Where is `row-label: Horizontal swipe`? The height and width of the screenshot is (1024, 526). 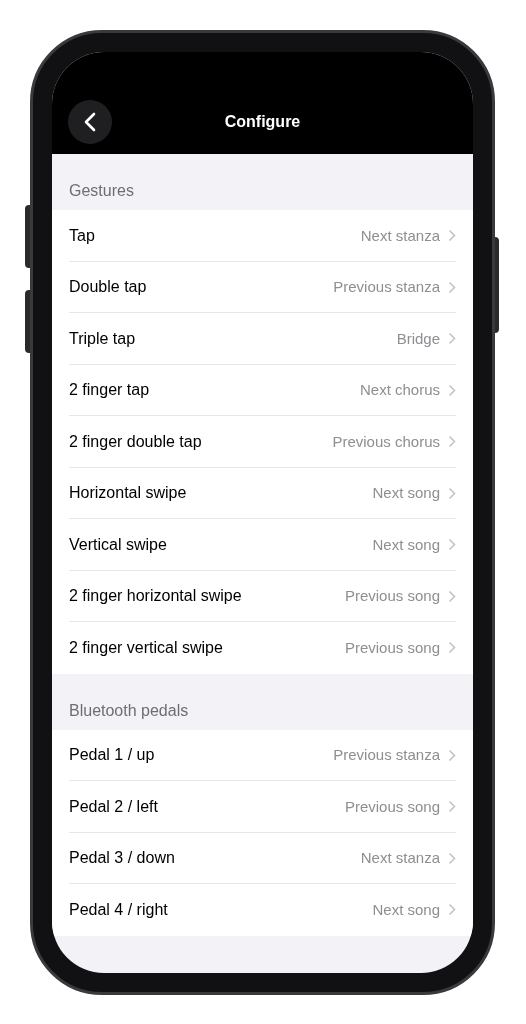 row-label: Horizontal swipe is located at coordinates (128, 493).